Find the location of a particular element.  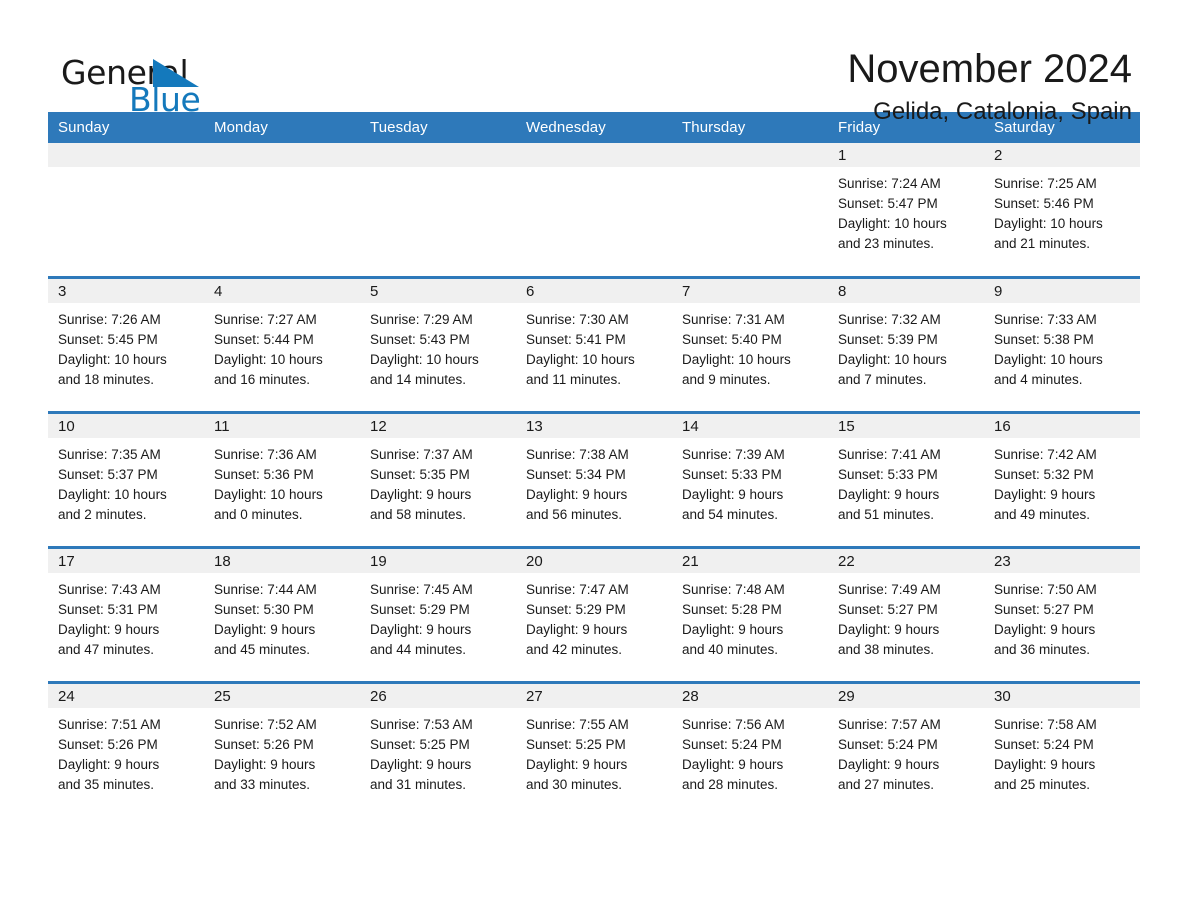

day-number: 13 is located at coordinates (594, 426).